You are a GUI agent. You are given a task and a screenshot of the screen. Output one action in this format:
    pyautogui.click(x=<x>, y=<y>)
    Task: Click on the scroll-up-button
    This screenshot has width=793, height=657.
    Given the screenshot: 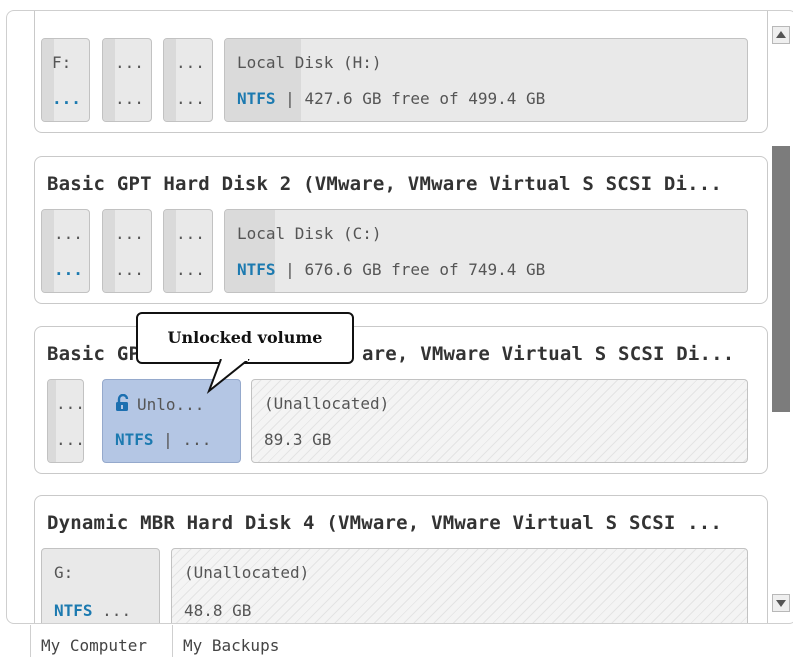 What is the action you would take?
    pyautogui.click(x=781, y=35)
    